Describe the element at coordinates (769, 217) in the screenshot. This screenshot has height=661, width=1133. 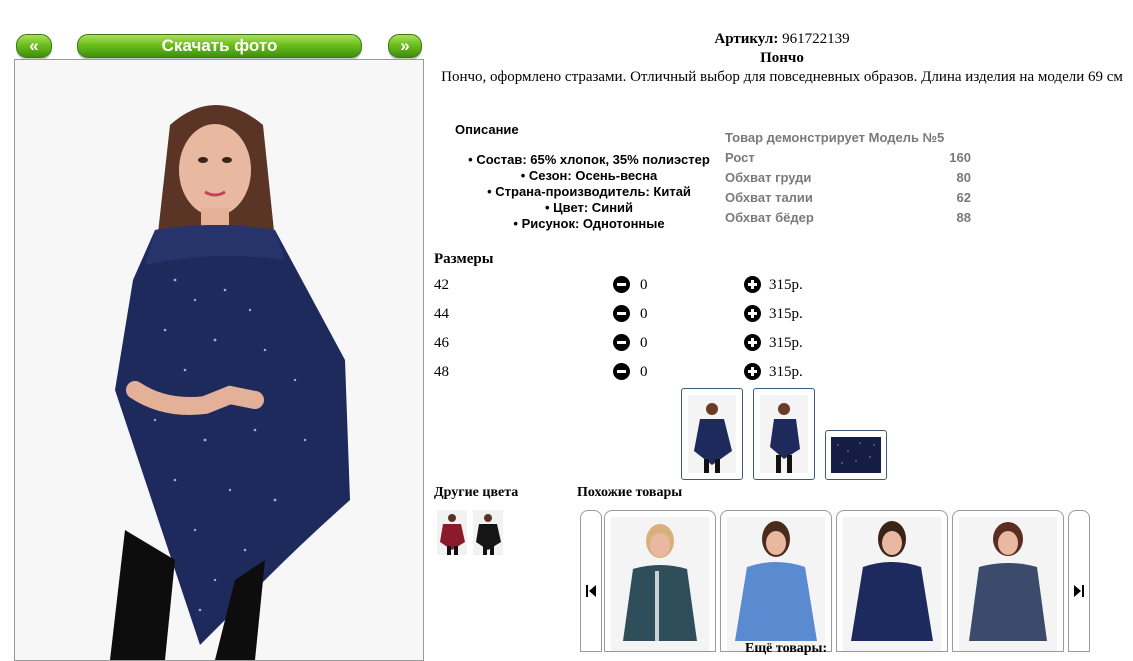
I see `model-label: Обхват бёдер` at that location.